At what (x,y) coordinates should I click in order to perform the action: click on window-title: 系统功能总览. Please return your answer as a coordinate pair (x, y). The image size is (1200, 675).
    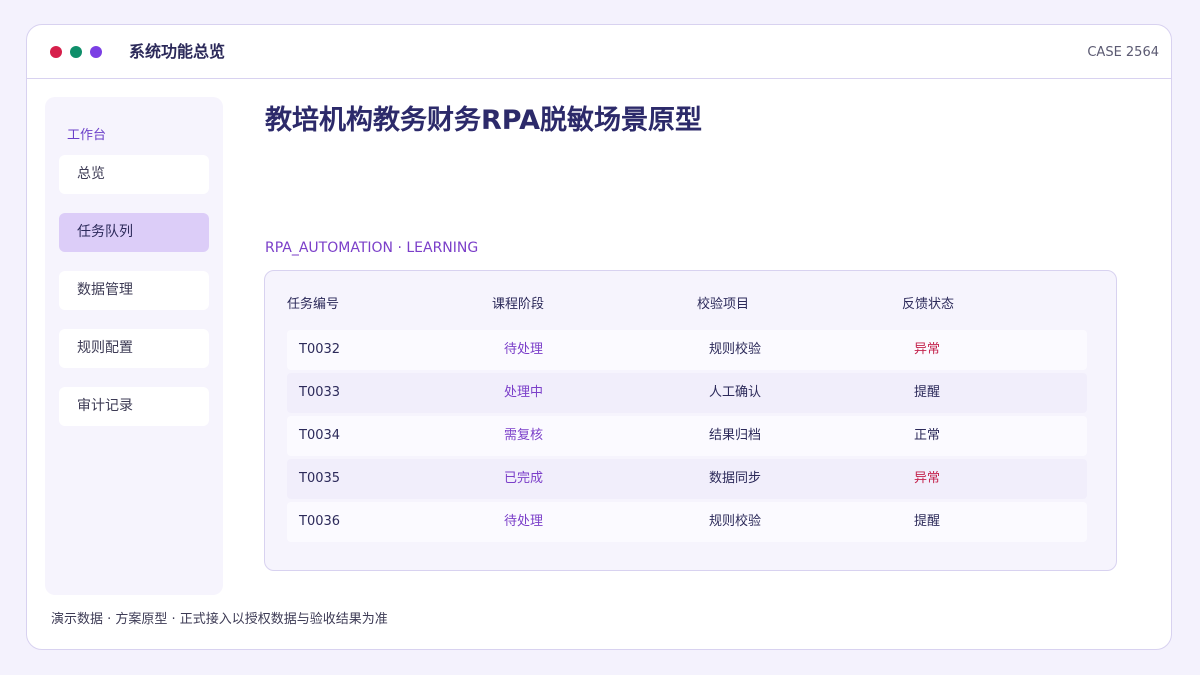
    Looking at the image, I should click on (177, 51).